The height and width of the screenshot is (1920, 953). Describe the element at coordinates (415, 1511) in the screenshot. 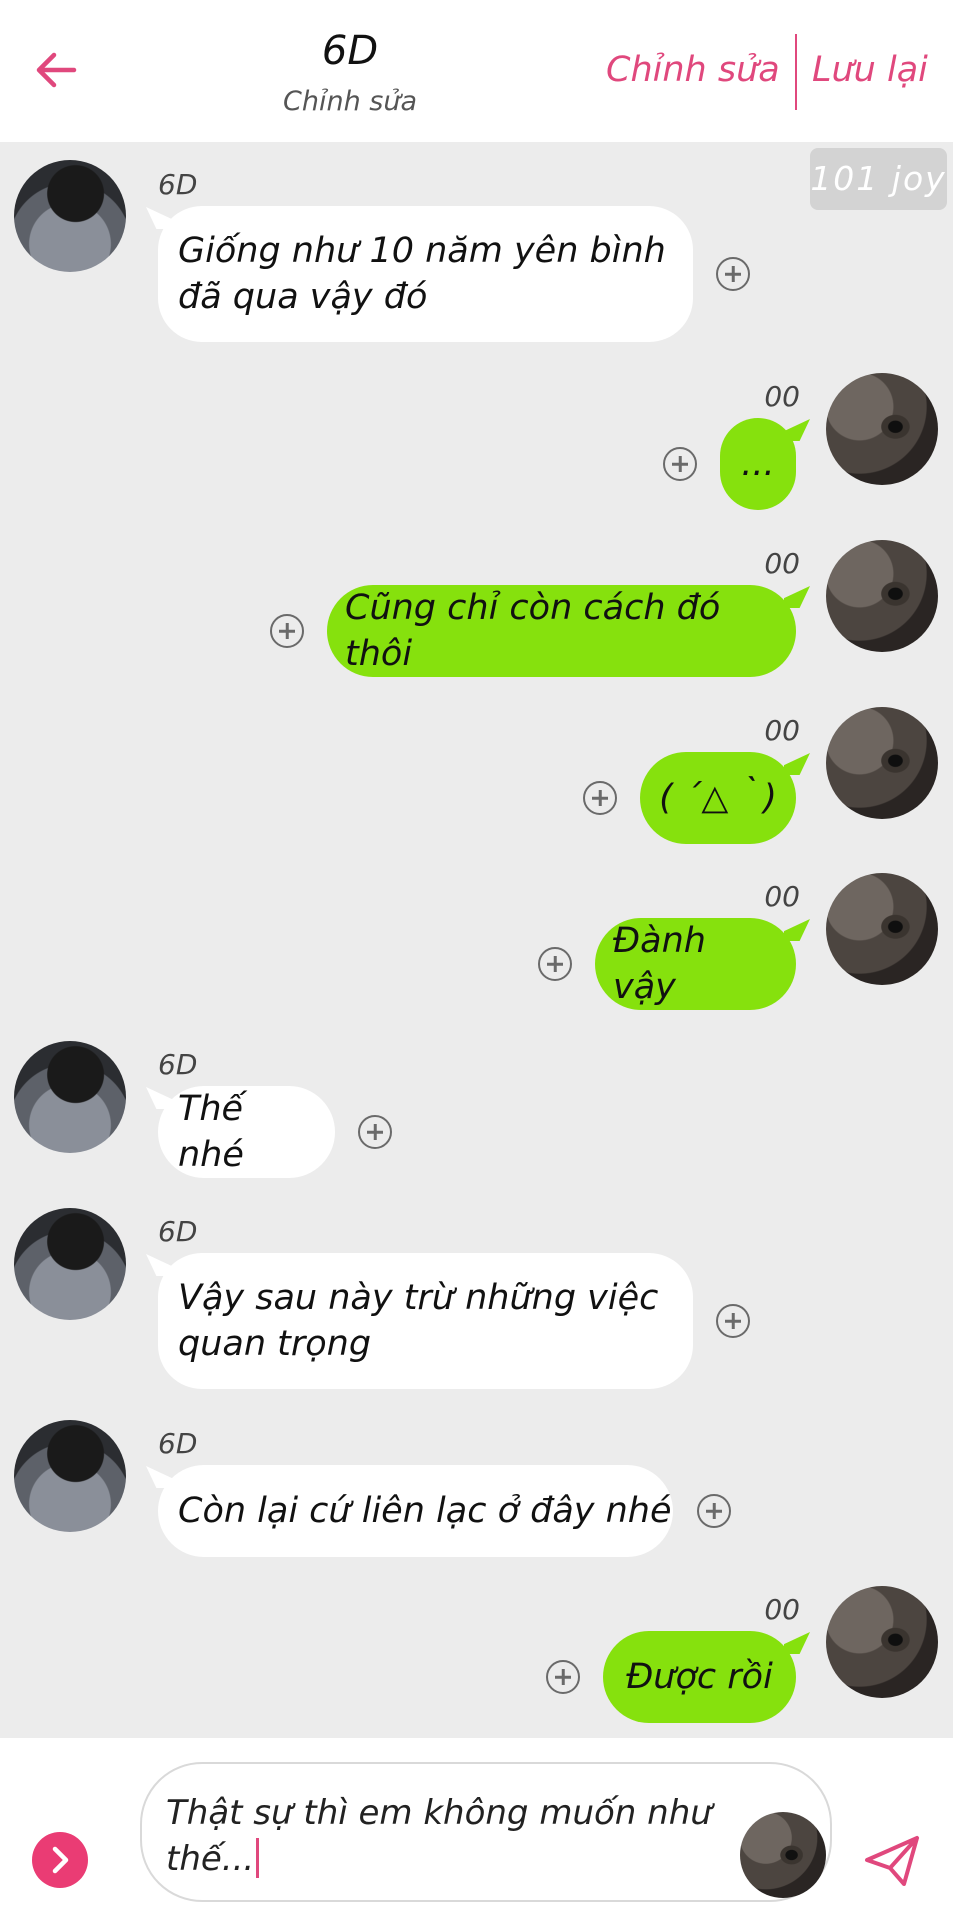

I see `message-bubble: Còn lại cứ liên lạc ở đây nhé` at that location.